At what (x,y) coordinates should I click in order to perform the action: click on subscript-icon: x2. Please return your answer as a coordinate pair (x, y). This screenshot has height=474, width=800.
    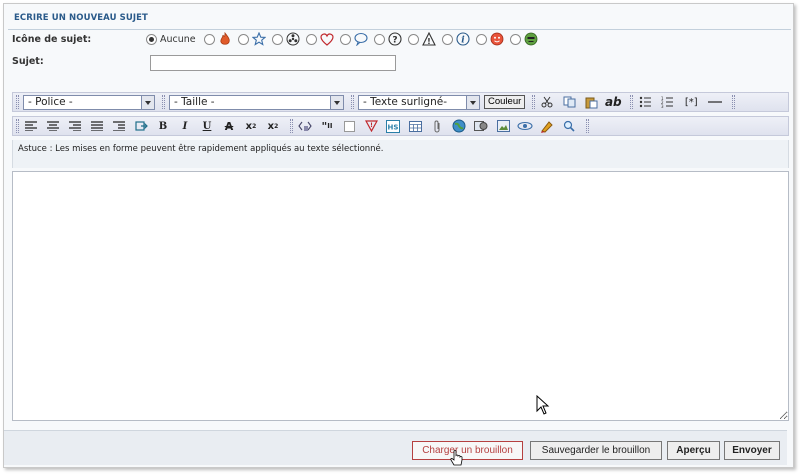
    Looking at the image, I should click on (273, 126).